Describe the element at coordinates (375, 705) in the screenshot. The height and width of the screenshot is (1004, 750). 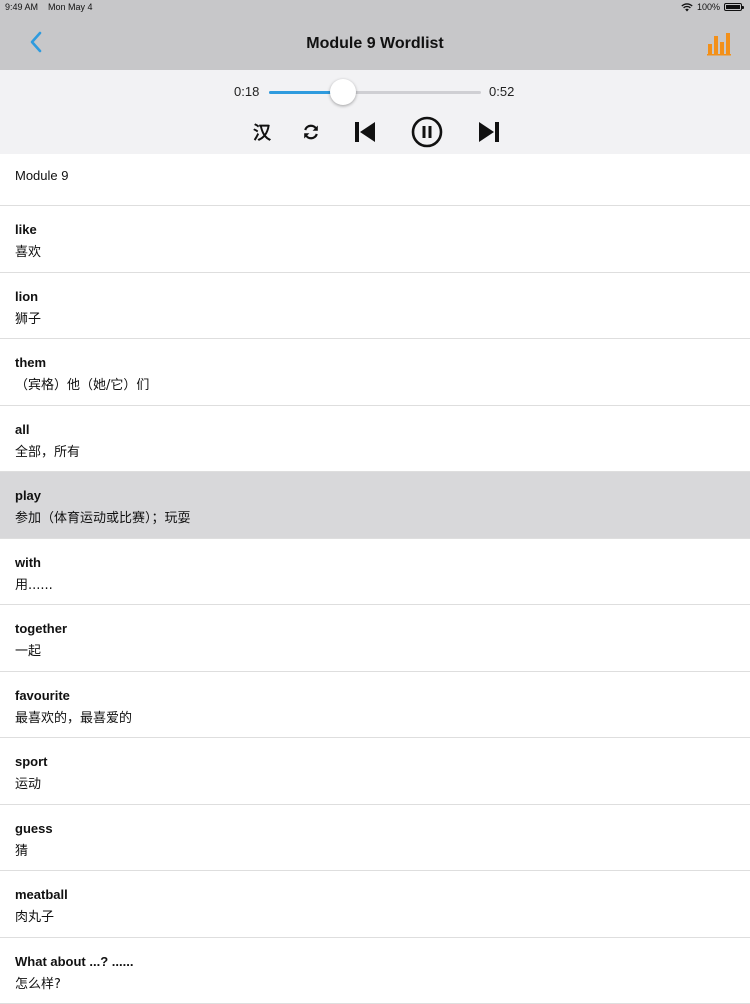
I see `list-item: favourite 最喜欢的，最喜爱的` at that location.